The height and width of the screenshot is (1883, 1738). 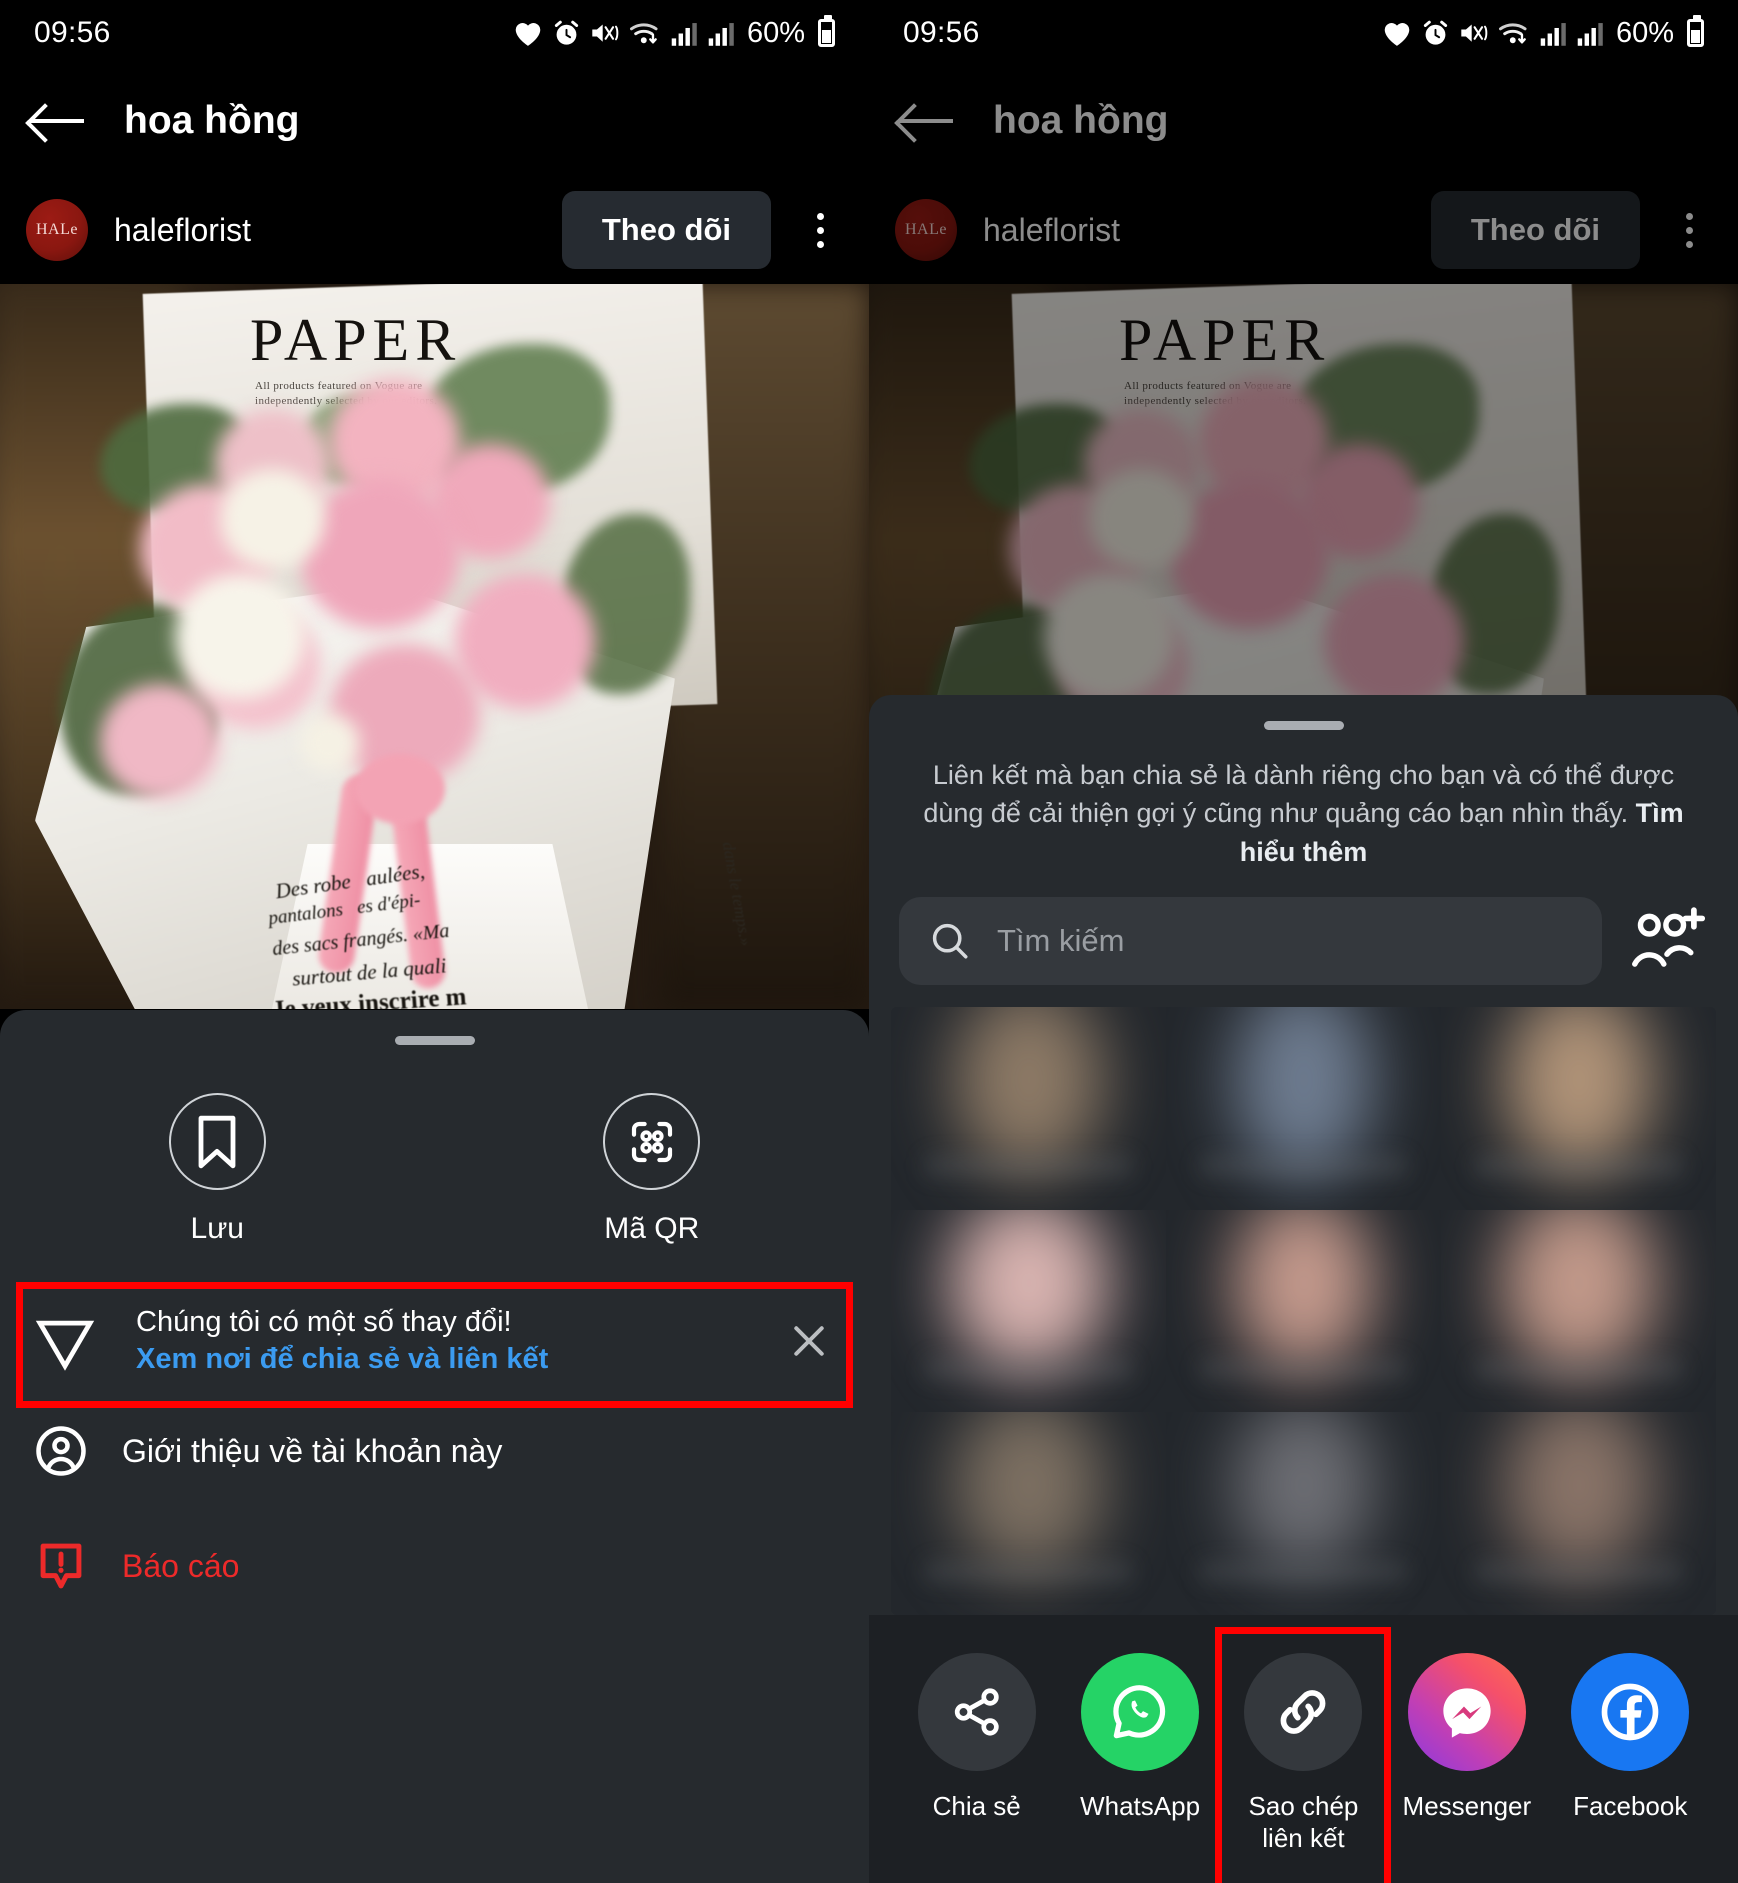 I want to click on paper-plane-icon, so click(x=65, y=1345).